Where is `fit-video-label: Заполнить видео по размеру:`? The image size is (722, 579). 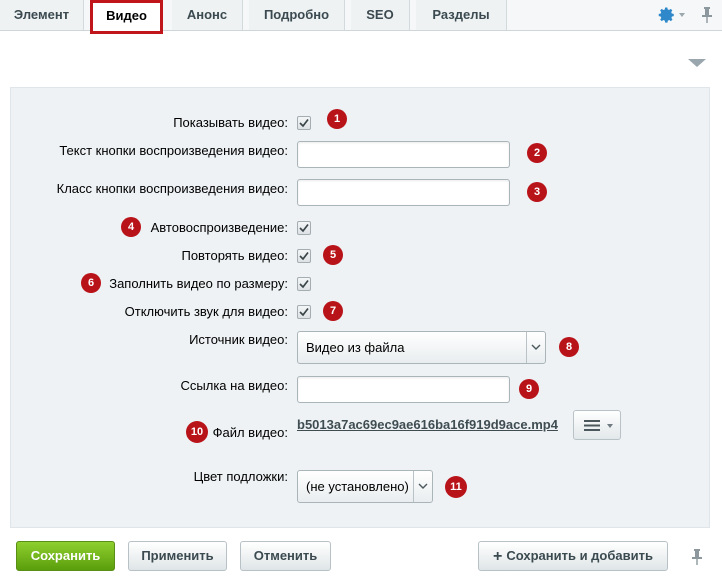
fit-video-label: Заполнить видео по размеру: is located at coordinates (198, 283).